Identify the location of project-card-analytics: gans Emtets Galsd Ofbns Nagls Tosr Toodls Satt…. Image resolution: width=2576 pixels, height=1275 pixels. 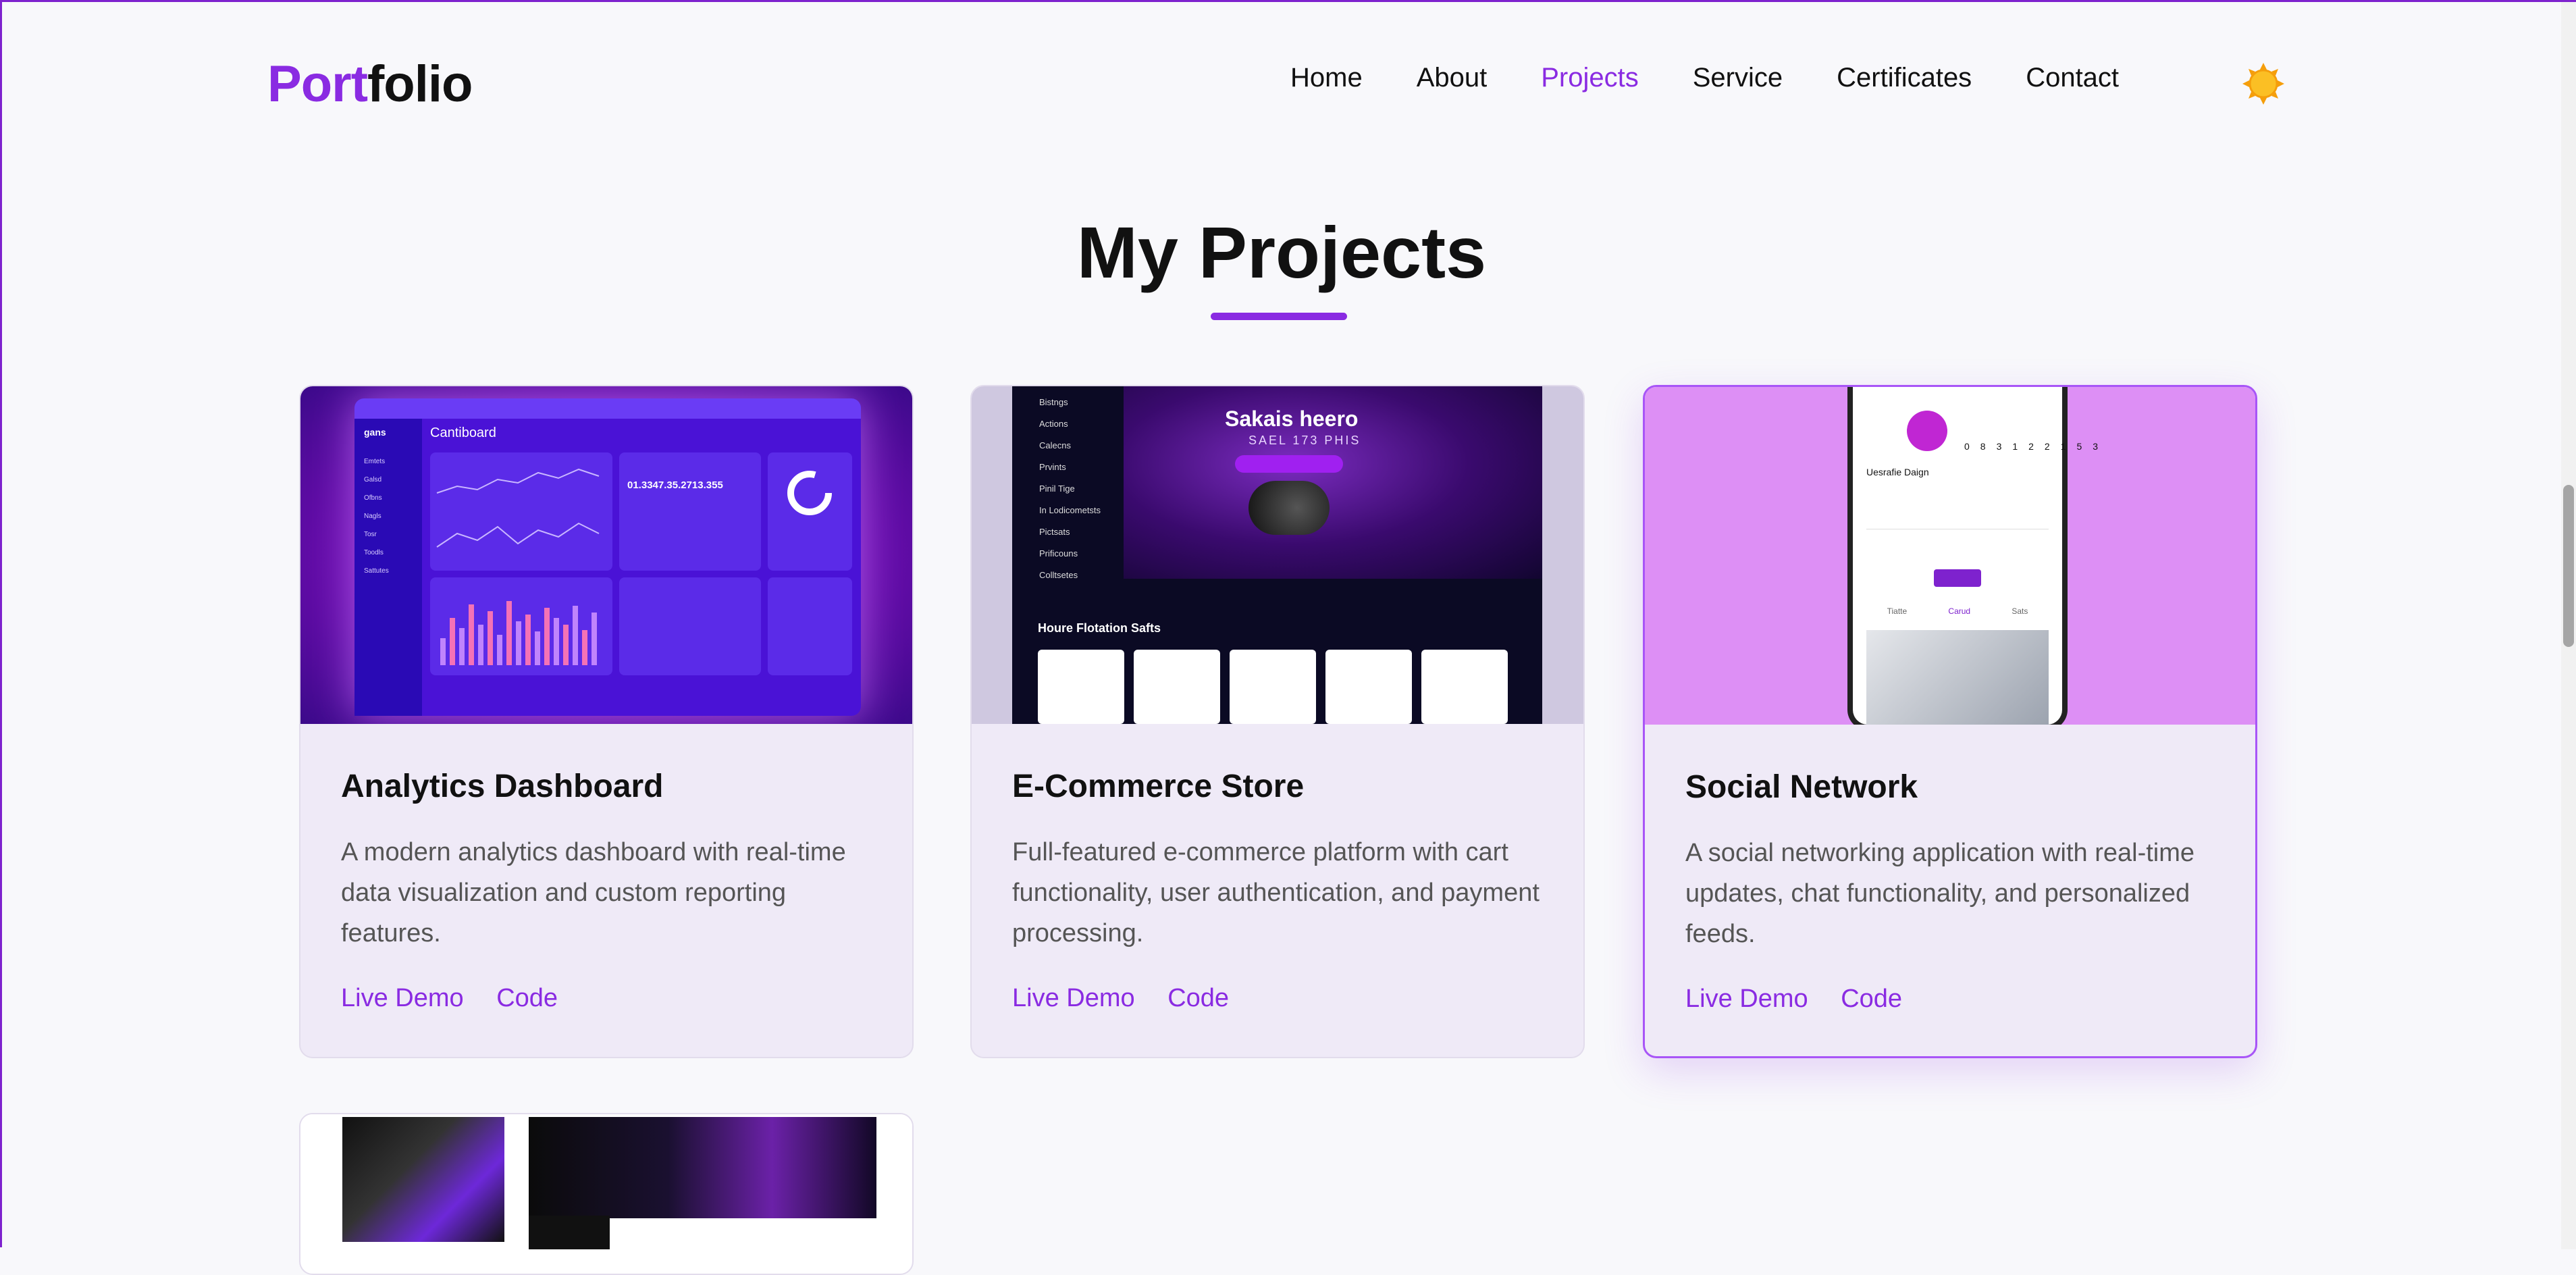
(606, 721).